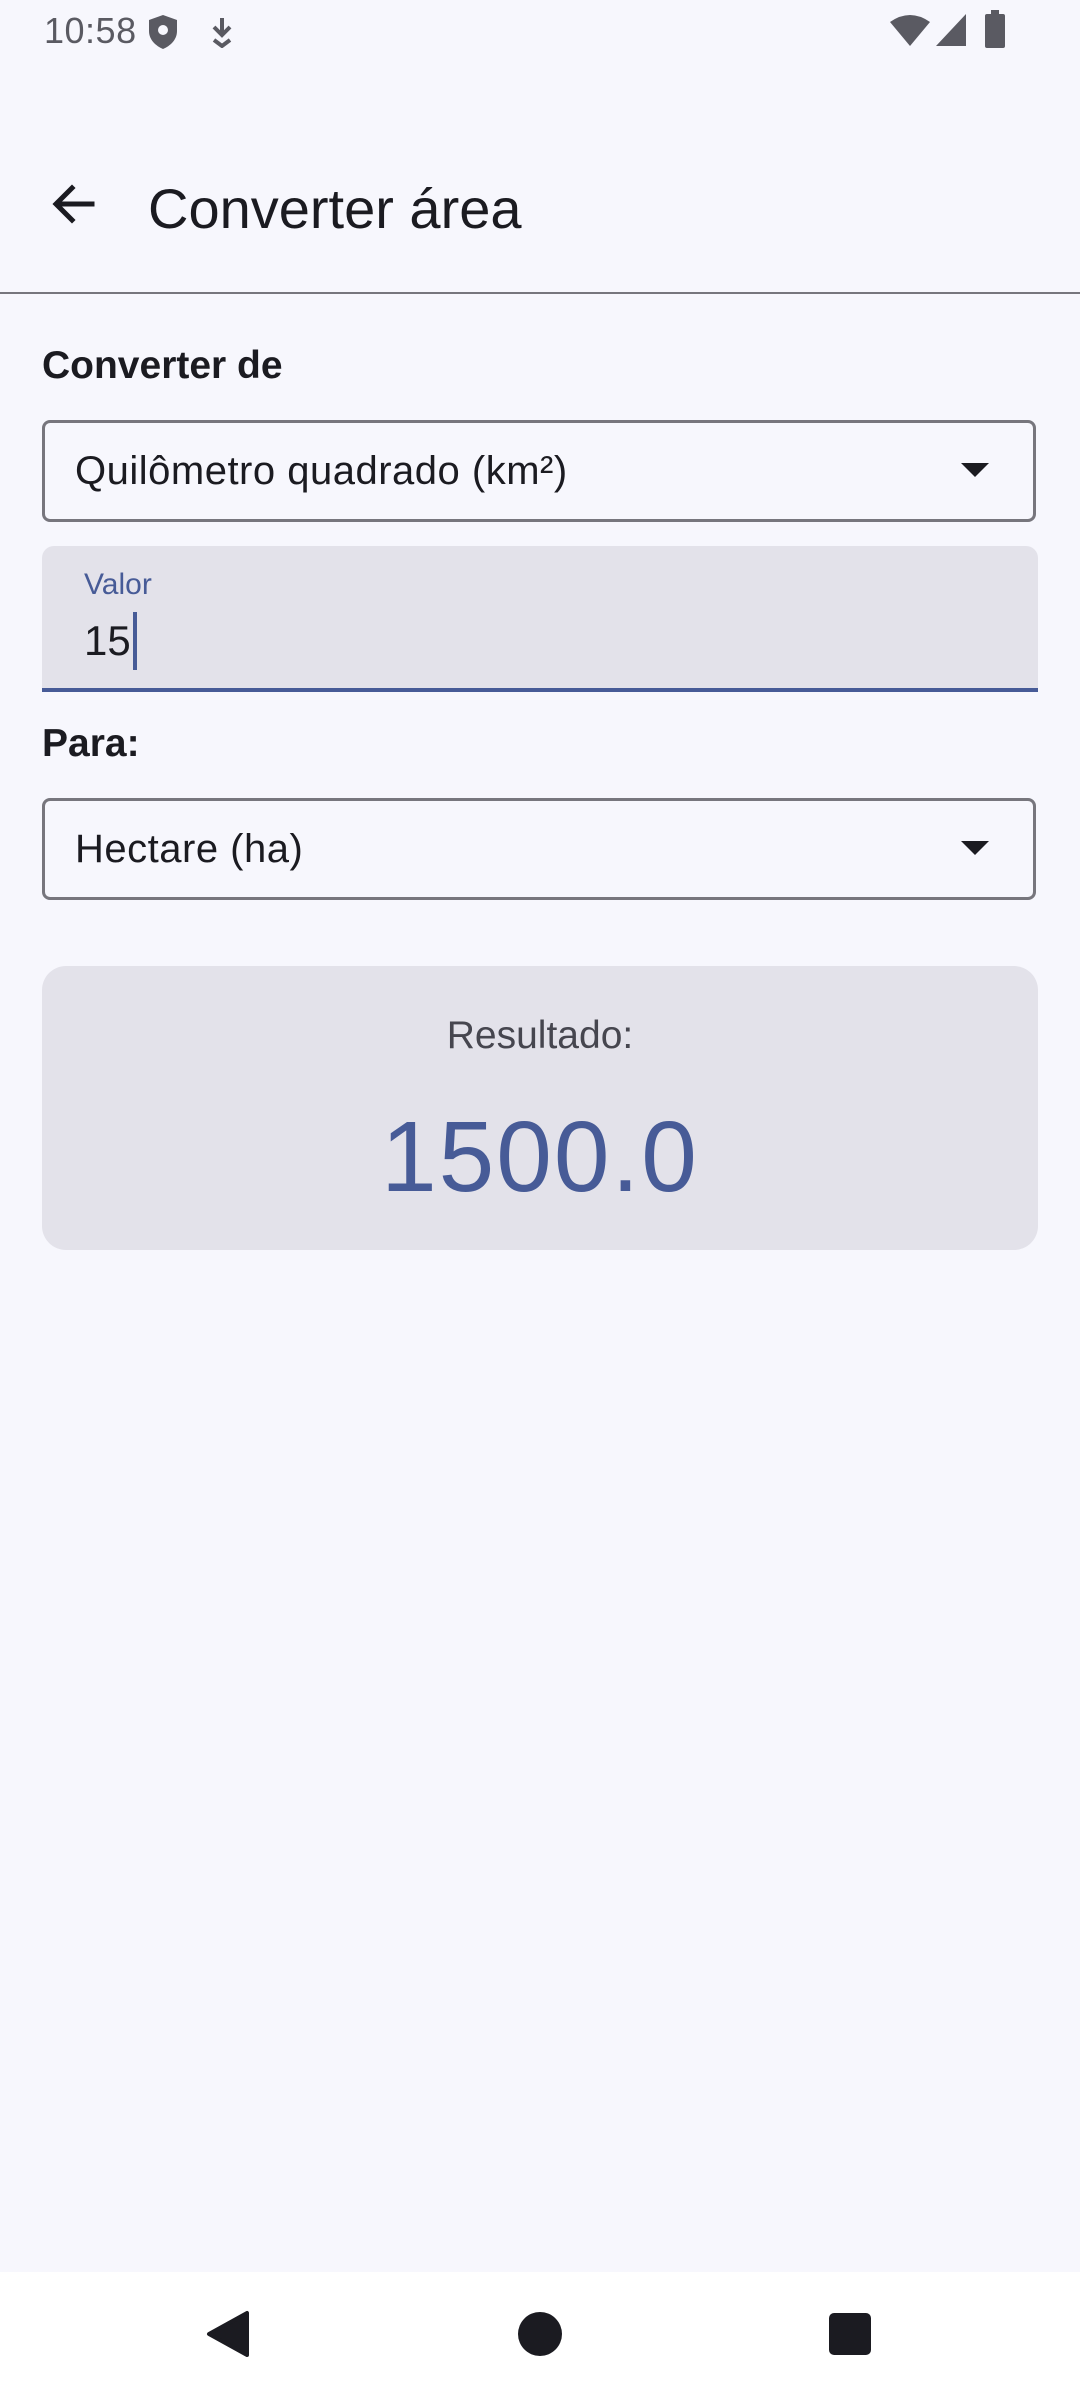 The width and height of the screenshot is (1080, 2400). Describe the element at coordinates (222, 34) in the screenshot. I see `download-icon` at that location.